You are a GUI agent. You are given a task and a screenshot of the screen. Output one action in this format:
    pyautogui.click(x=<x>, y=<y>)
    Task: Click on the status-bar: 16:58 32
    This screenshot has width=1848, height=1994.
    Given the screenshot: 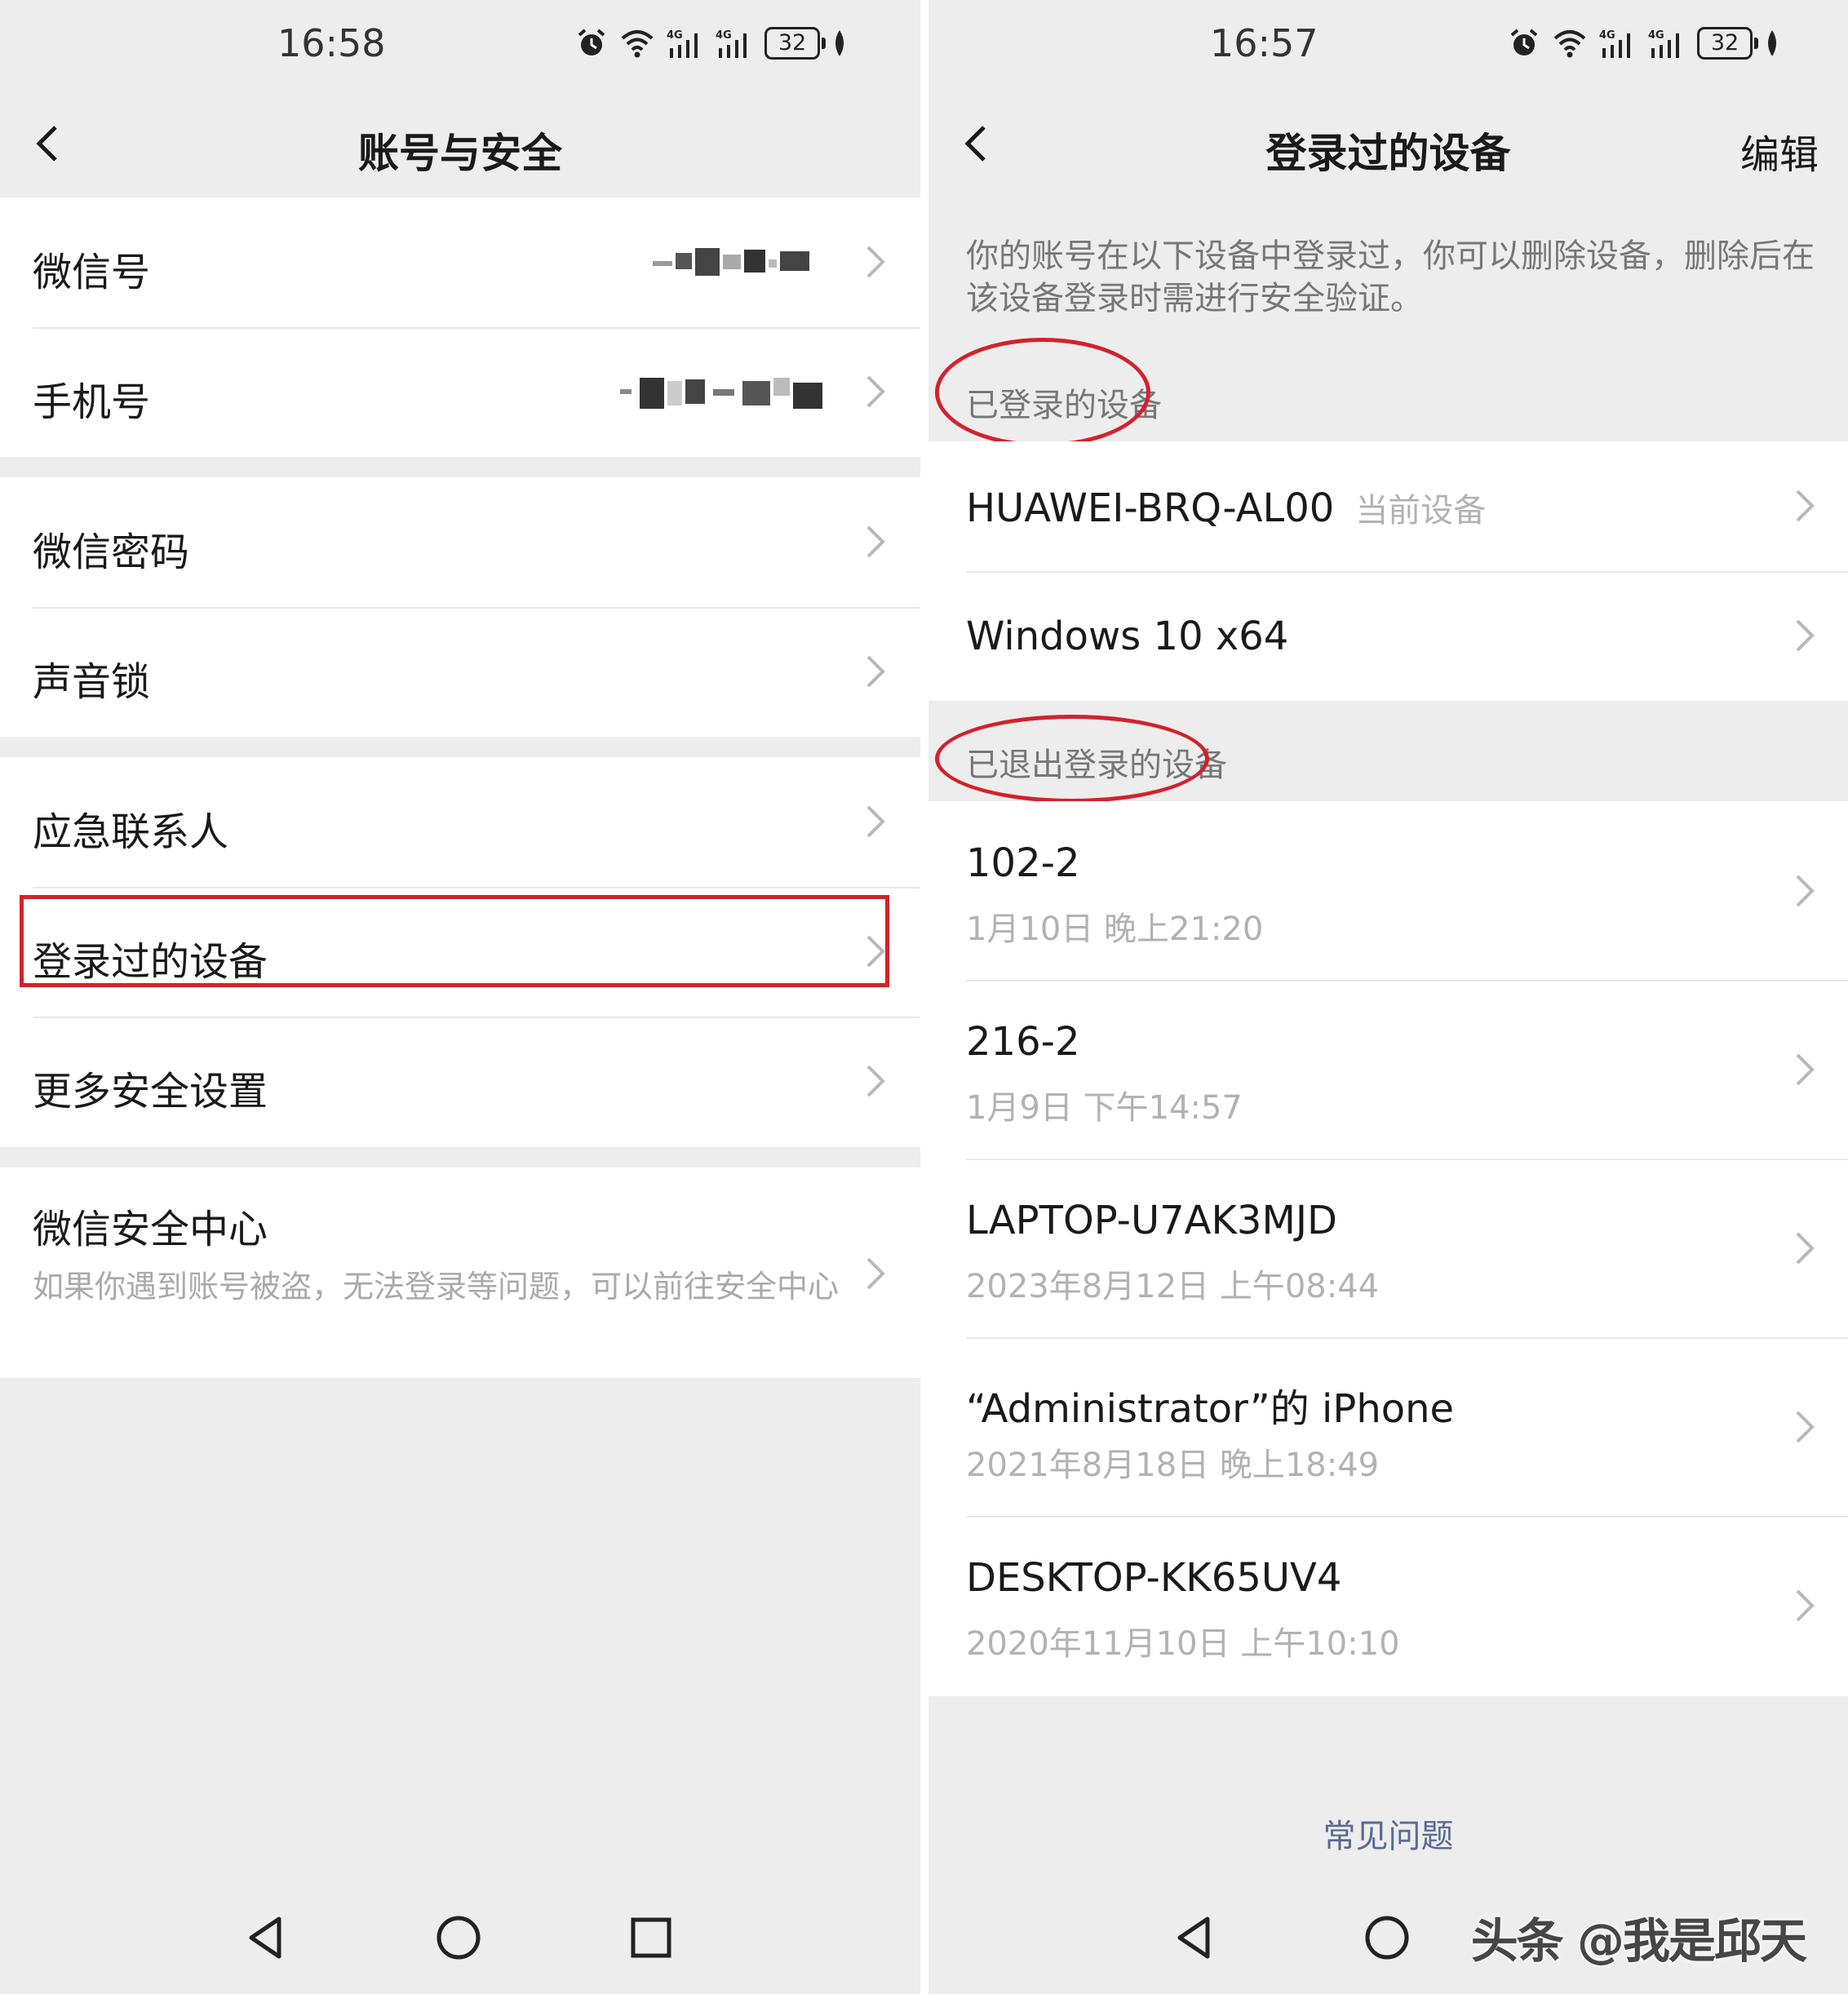 What is the action you would take?
    pyautogui.click(x=460, y=45)
    